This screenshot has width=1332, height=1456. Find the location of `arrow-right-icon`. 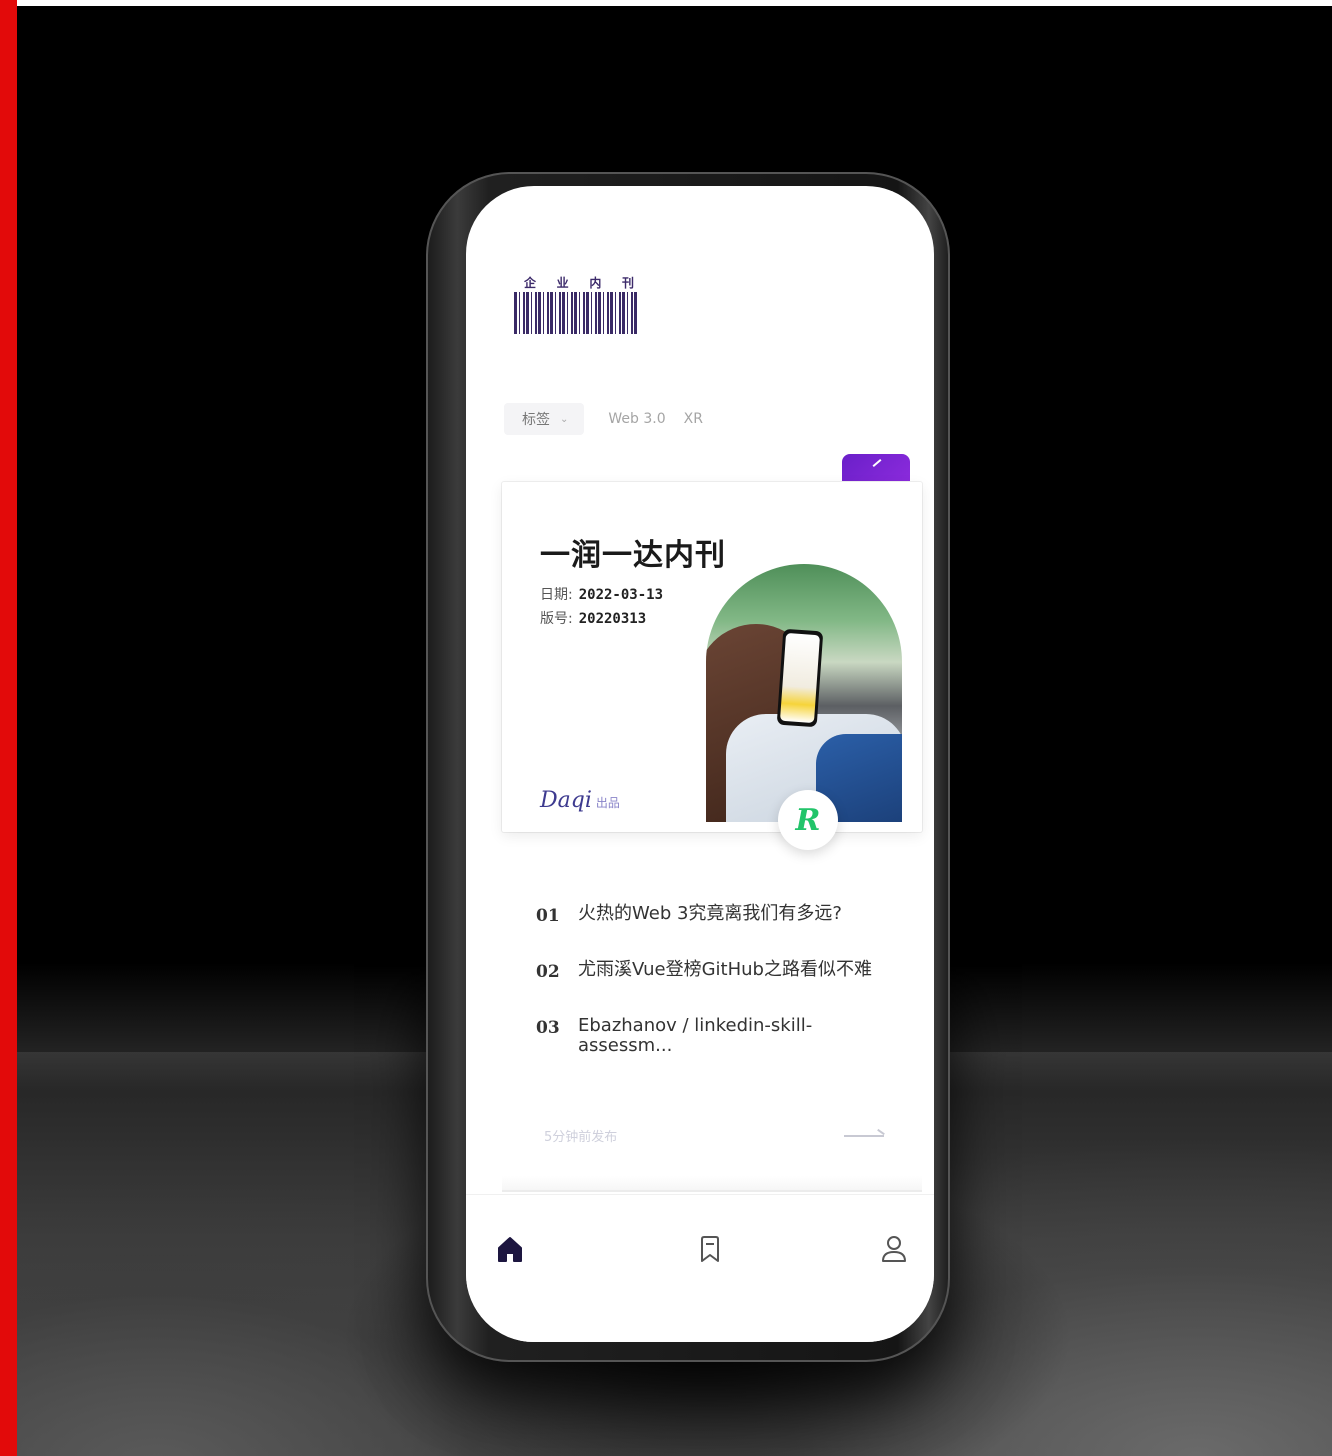

arrow-right-icon is located at coordinates (864, 1135).